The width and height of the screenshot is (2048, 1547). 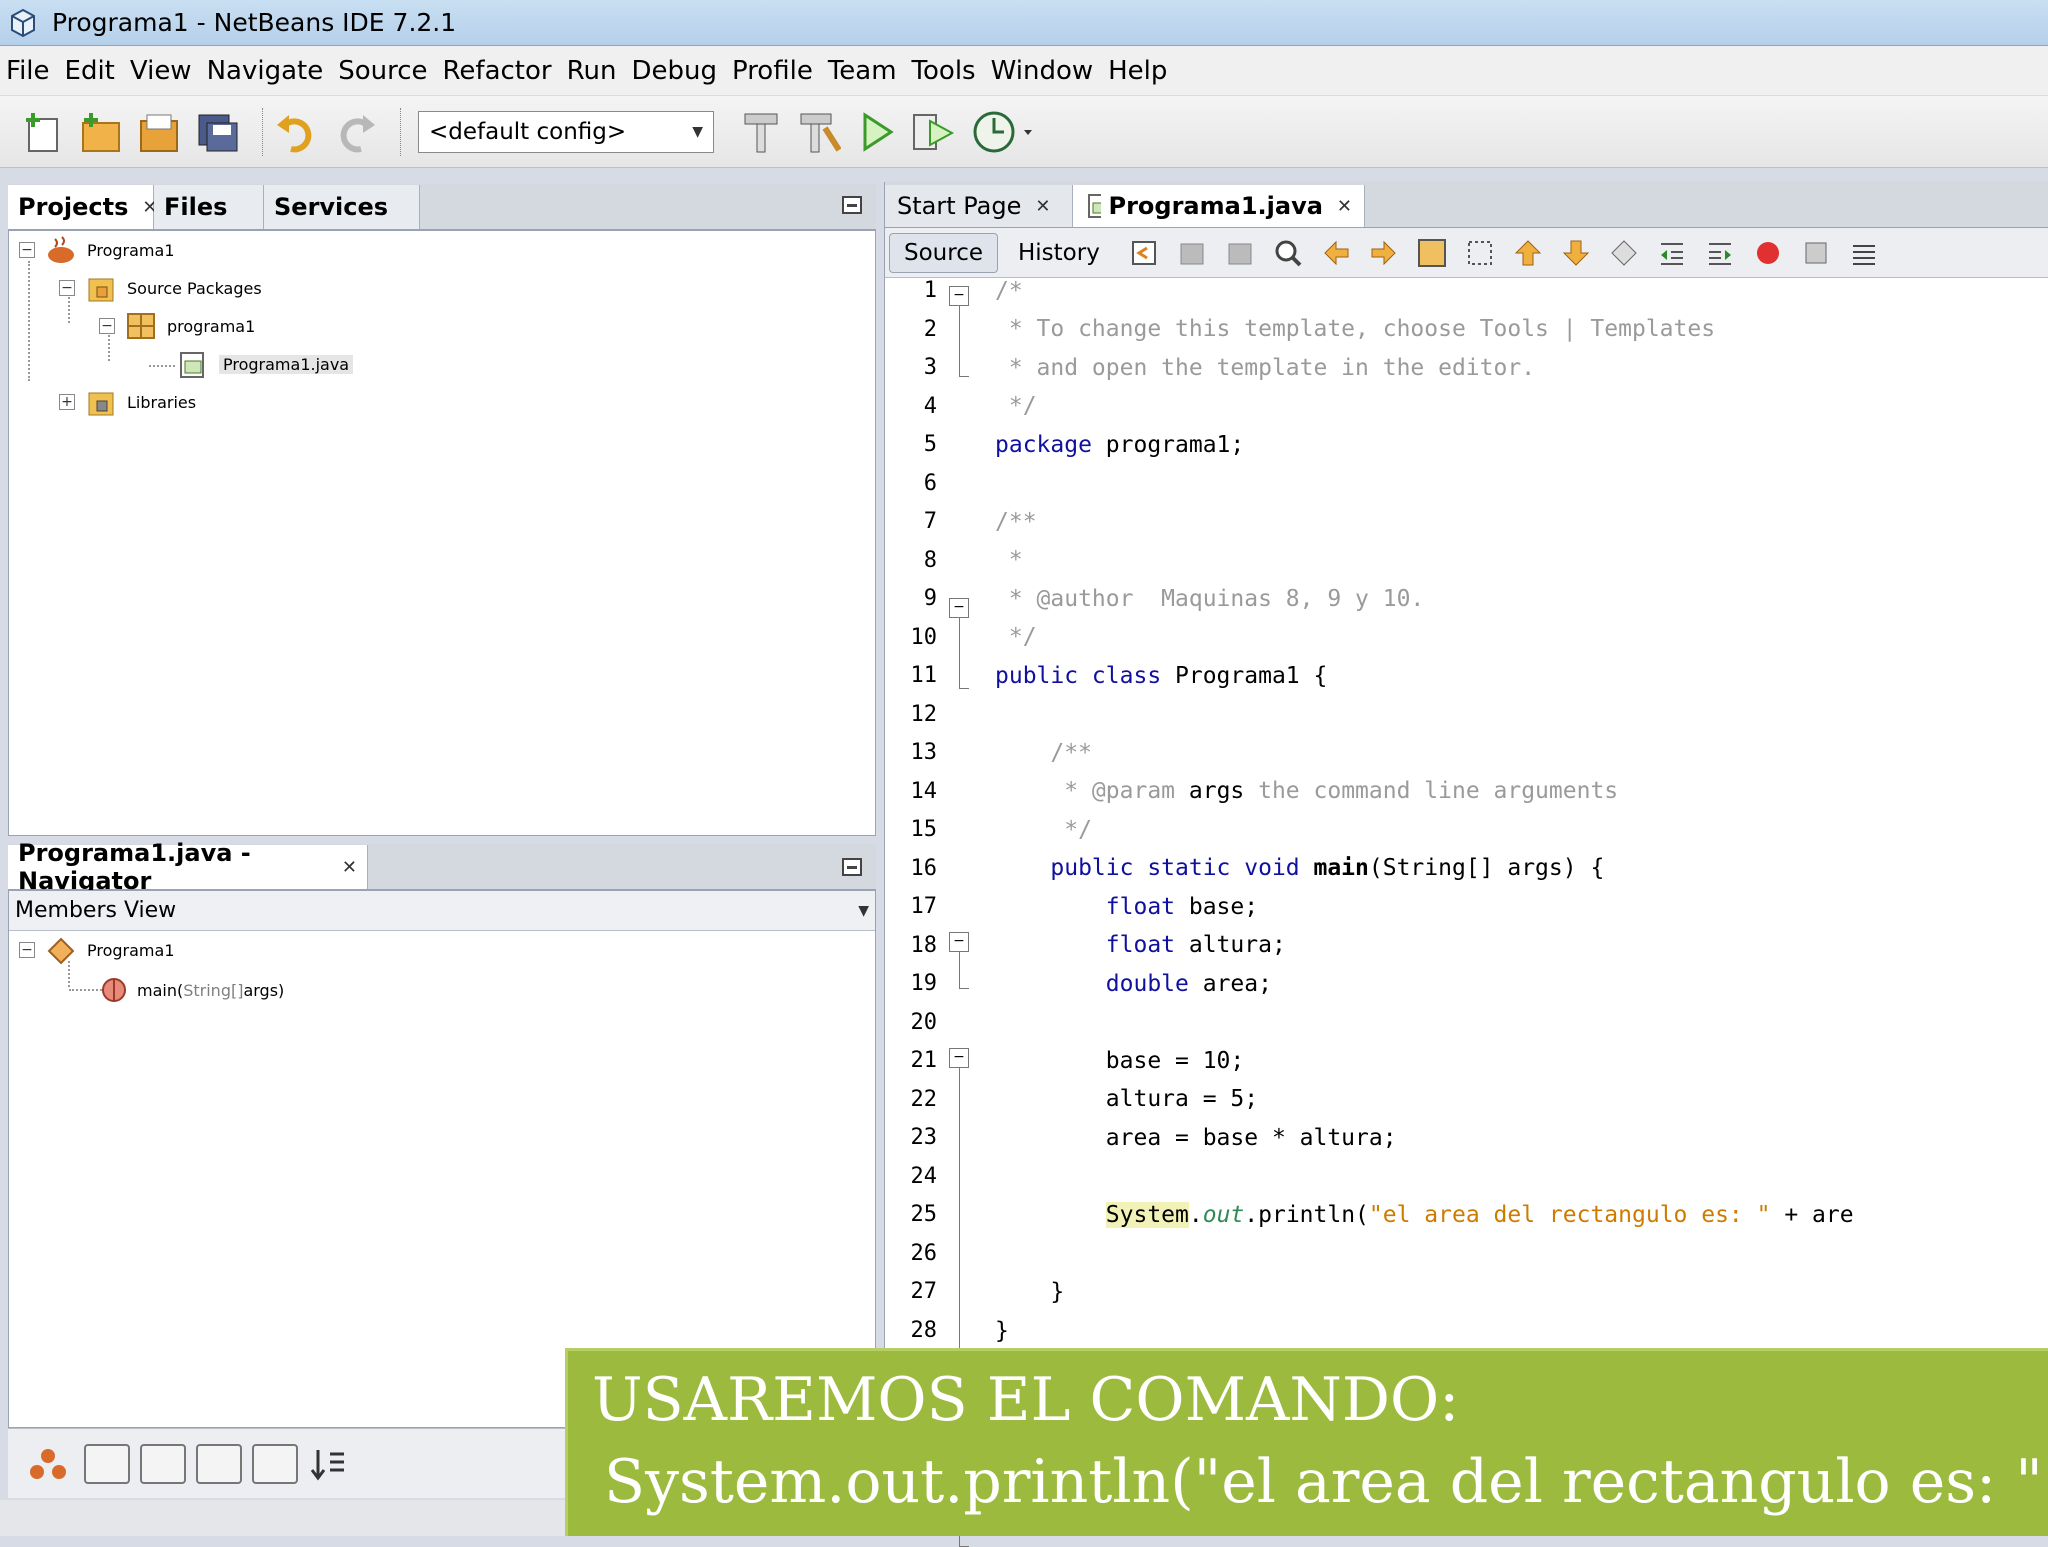 I want to click on expand-icon: +, so click(x=67, y=402).